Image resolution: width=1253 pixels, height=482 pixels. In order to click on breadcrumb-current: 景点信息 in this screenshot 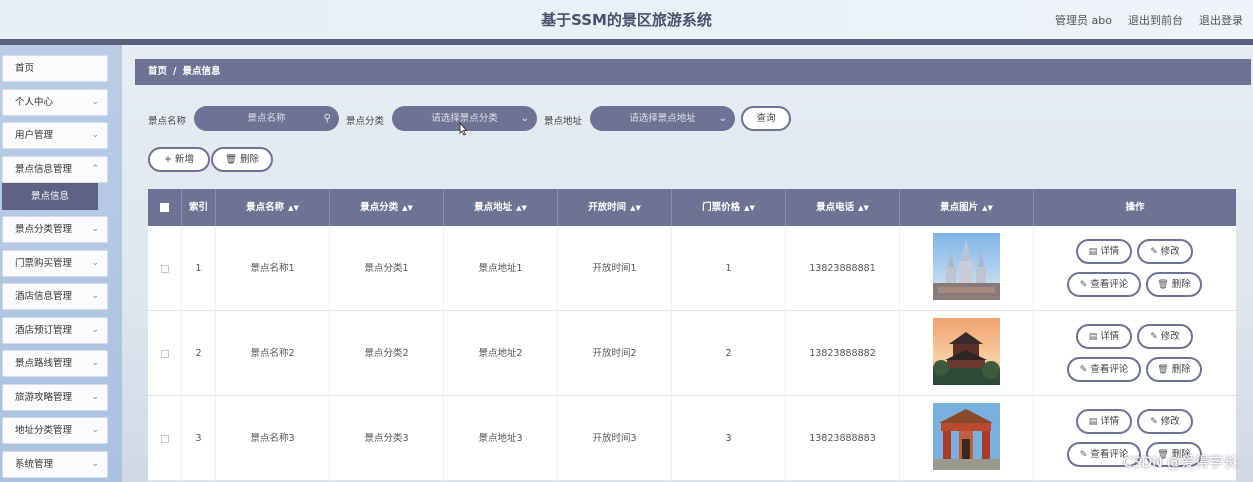, I will do `click(201, 71)`.